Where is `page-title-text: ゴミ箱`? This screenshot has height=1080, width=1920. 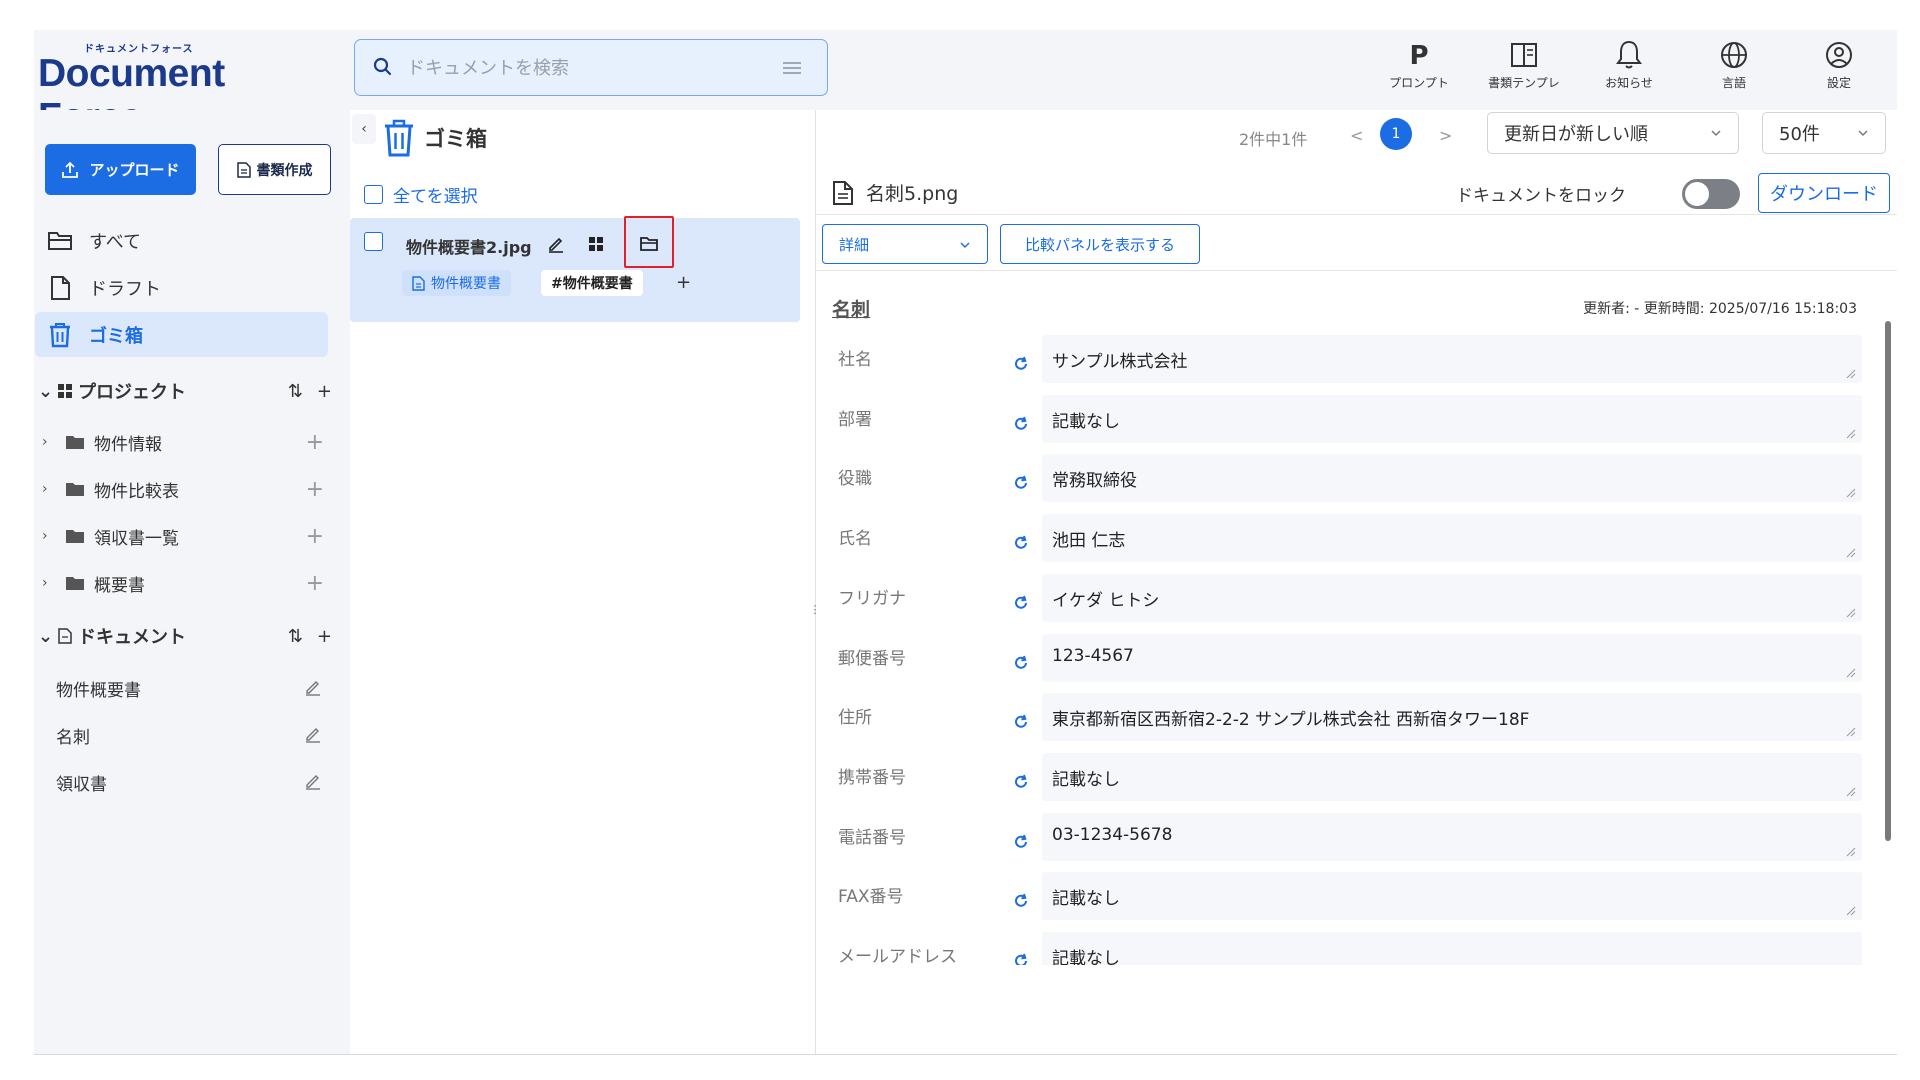 page-title-text: ゴミ箱 is located at coordinates (455, 139).